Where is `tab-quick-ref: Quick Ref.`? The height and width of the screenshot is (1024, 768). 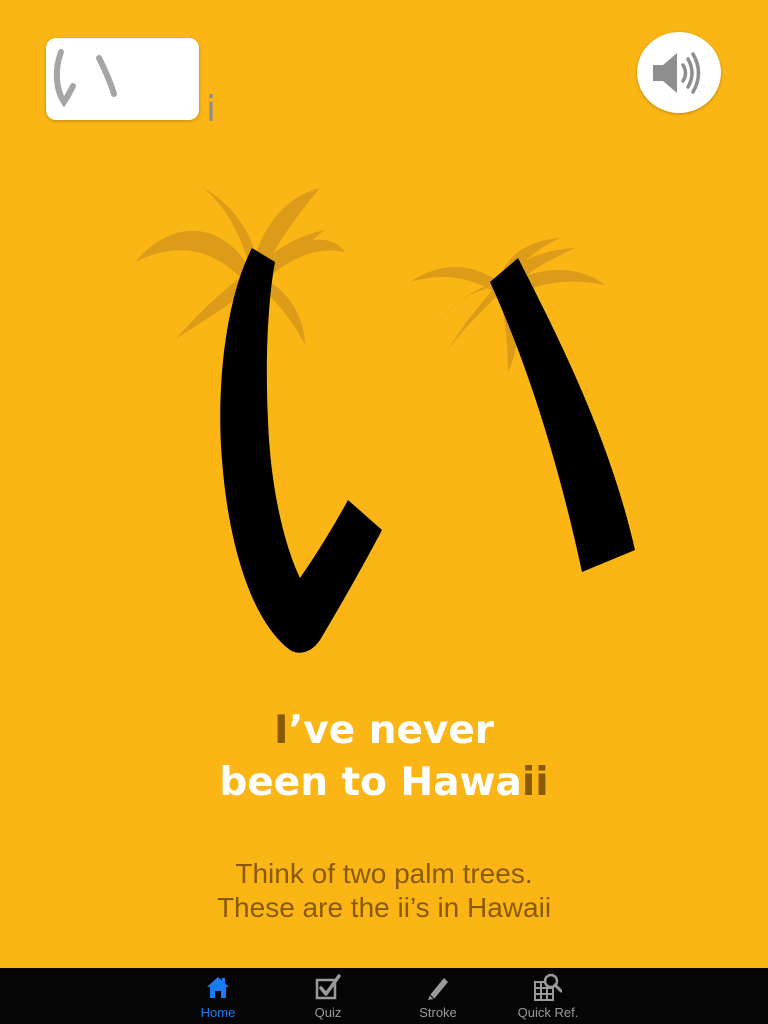 tab-quick-ref: Quick Ref. is located at coordinates (548, 996).